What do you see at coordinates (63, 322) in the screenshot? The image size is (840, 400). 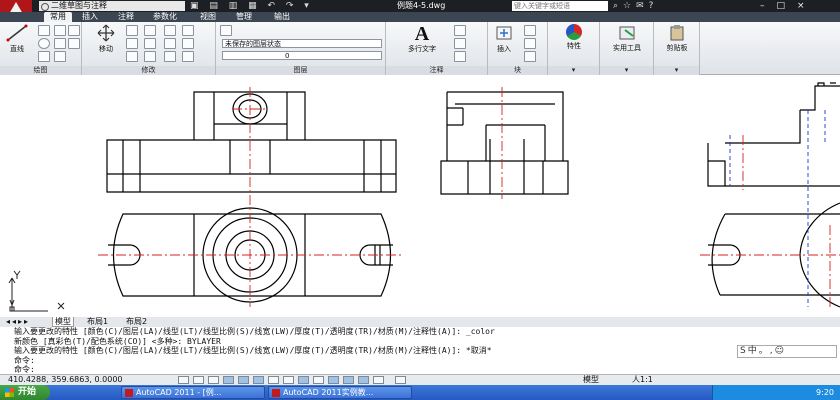 I see `tab-model: 模型` at bounding box center [63, 322].